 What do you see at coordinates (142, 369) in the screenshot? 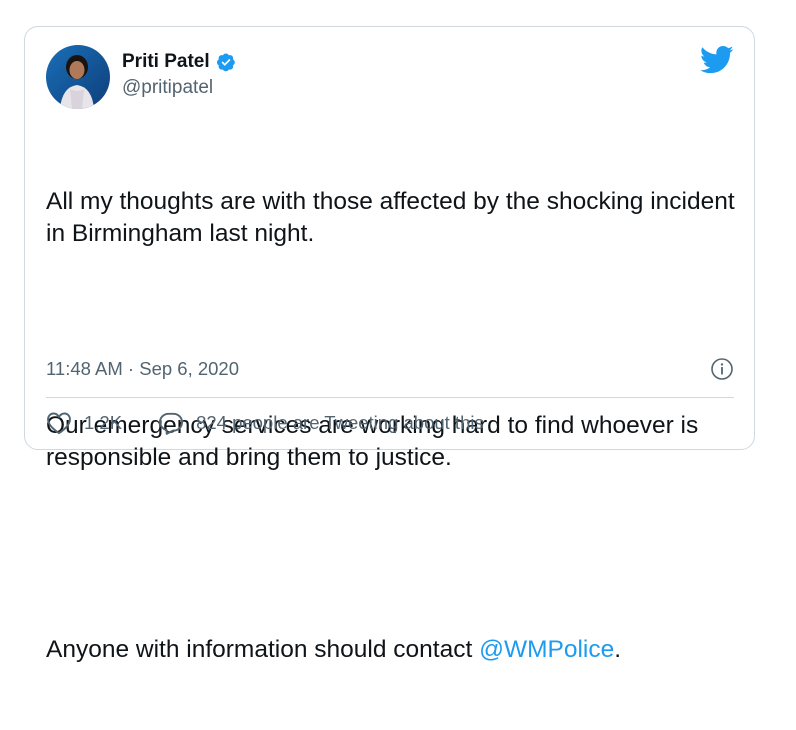
I see `tweet-timestamp: 11:48 AM · Sep 6, 2020` at bounding box center [142, 369].